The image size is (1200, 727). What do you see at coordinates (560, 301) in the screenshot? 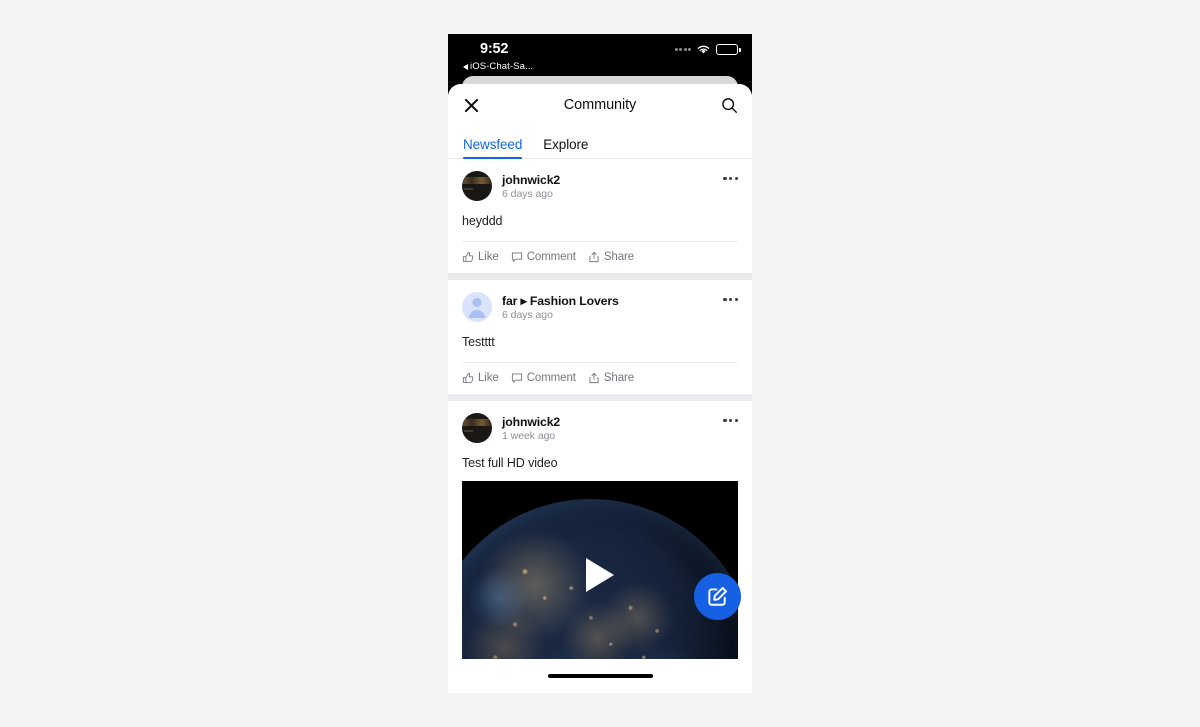
I see `post-username: far ▸ Fashion Lovers` at bounding box center [560, 301].